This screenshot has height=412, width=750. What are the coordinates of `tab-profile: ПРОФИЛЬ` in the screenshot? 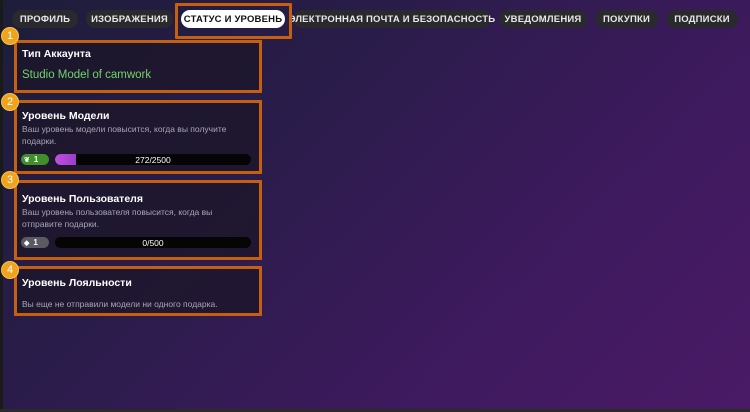 It's located at (45, 19).